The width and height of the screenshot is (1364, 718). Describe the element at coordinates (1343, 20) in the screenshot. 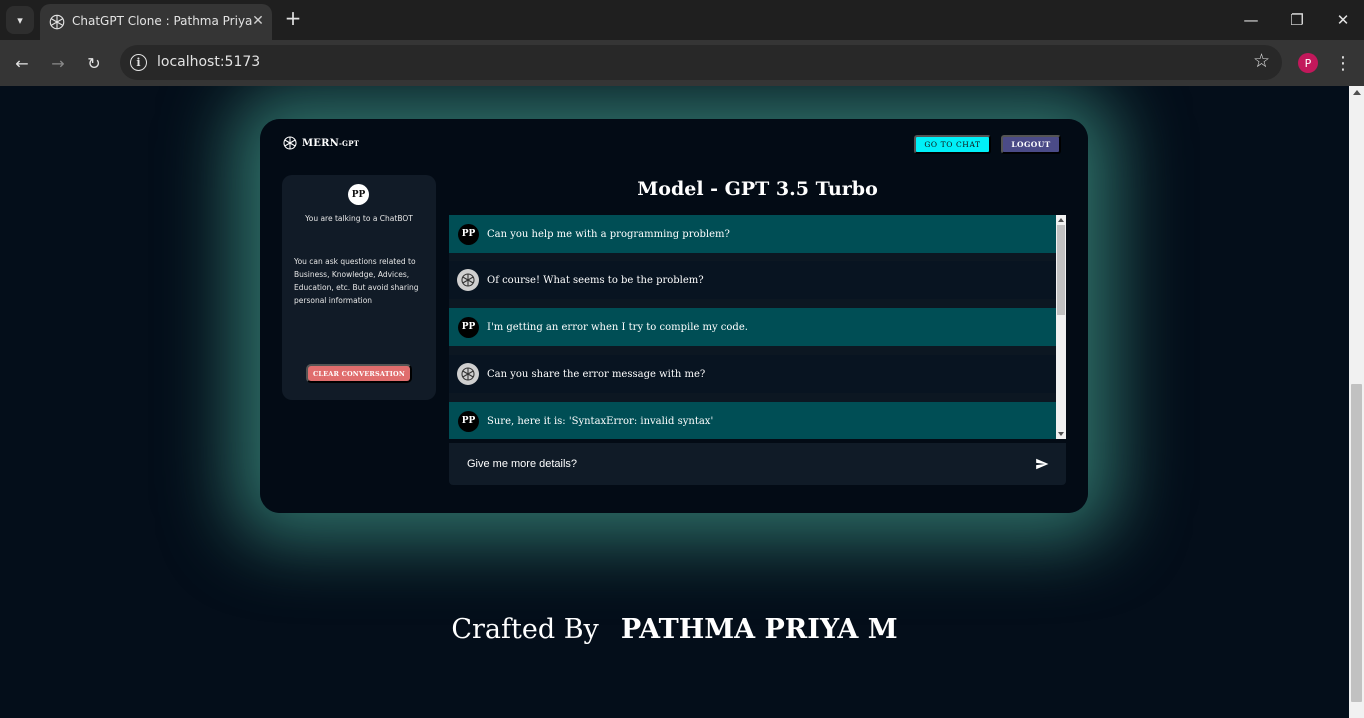

I see `window-close-icon: ✕` at that location.